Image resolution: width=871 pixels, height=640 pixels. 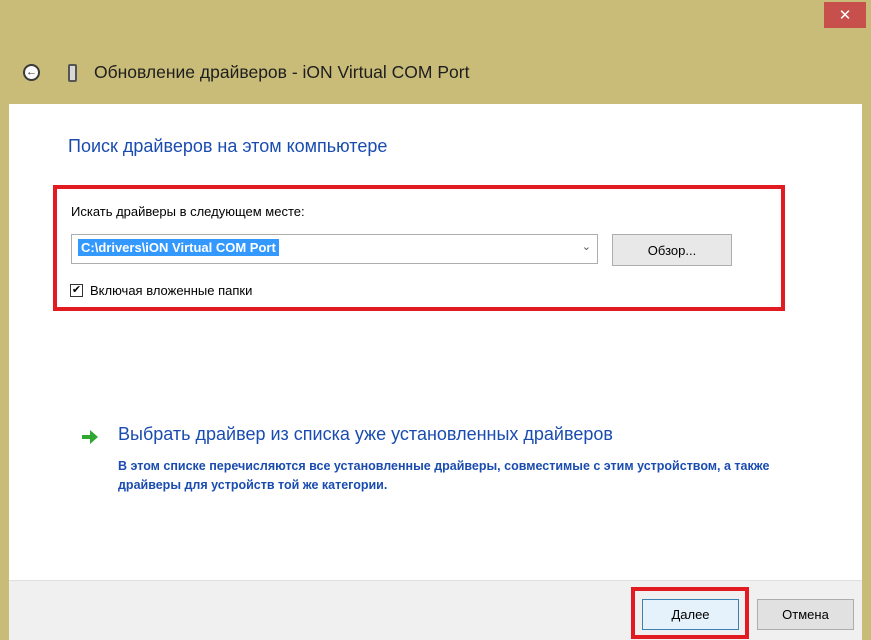 I want to click on include-subfolders-checkbox: ✔, so click(x=76, y=290).